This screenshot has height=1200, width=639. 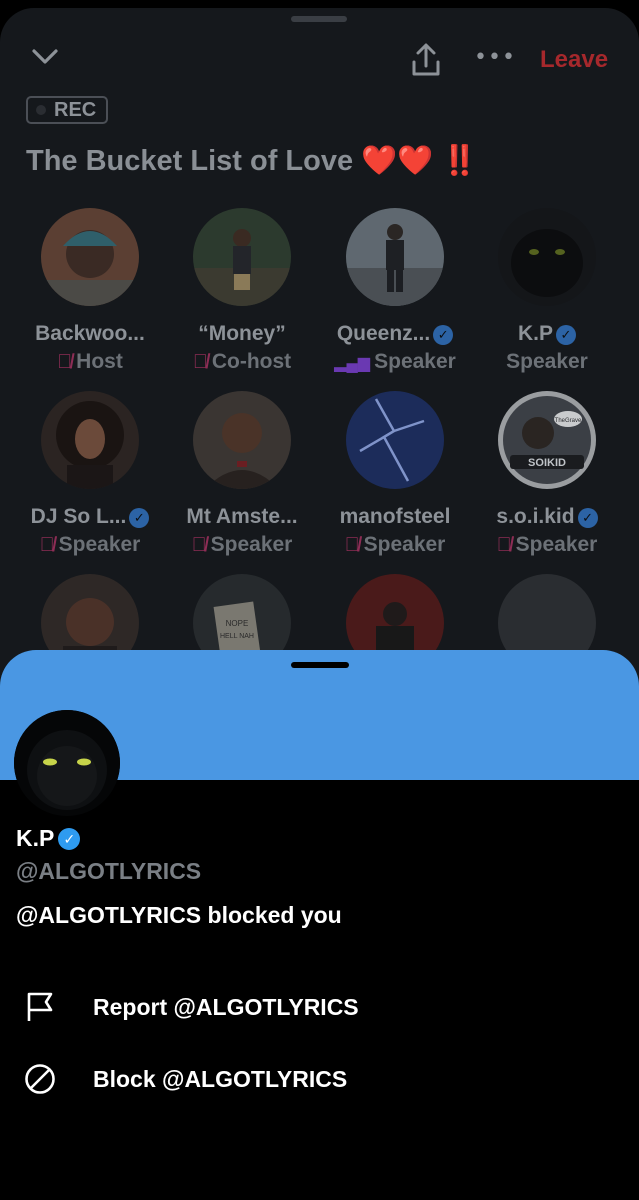 What do you see at coordinates (252, 161) in the screenshot?
I see `space-title: The Bucket List of Love ❤️❤️ ‼️` at bounding box center [252, 161].